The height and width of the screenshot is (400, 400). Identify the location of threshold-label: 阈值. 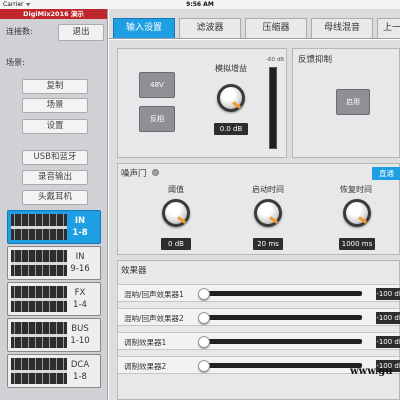
(176, 189).